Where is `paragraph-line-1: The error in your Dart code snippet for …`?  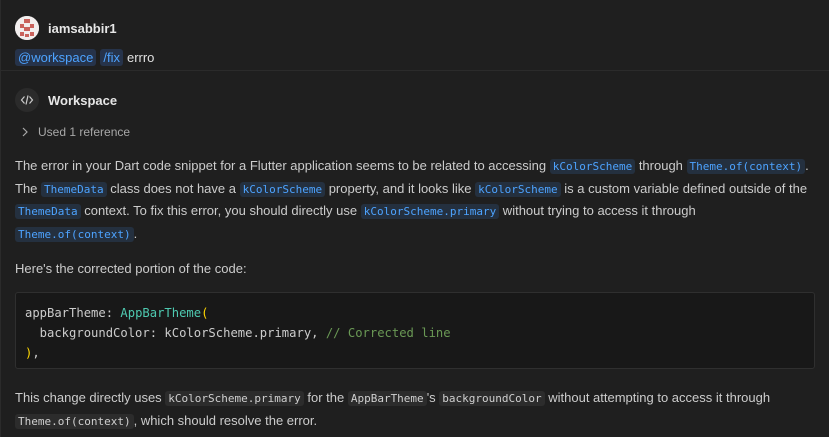
paragraph-line-1: The error in your Dart code snippet for … is located at coordinates (415, 166).